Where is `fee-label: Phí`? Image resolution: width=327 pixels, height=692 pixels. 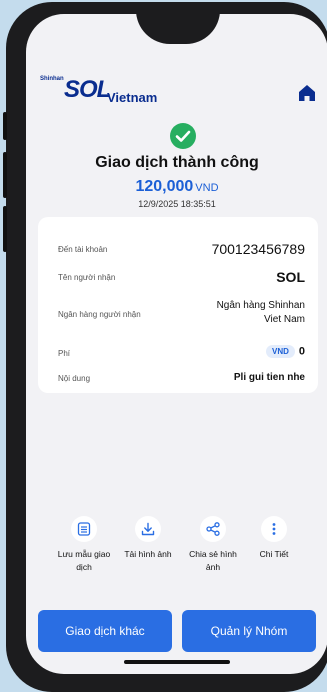 fee-label: Phí is located at coordinates (64, 353).